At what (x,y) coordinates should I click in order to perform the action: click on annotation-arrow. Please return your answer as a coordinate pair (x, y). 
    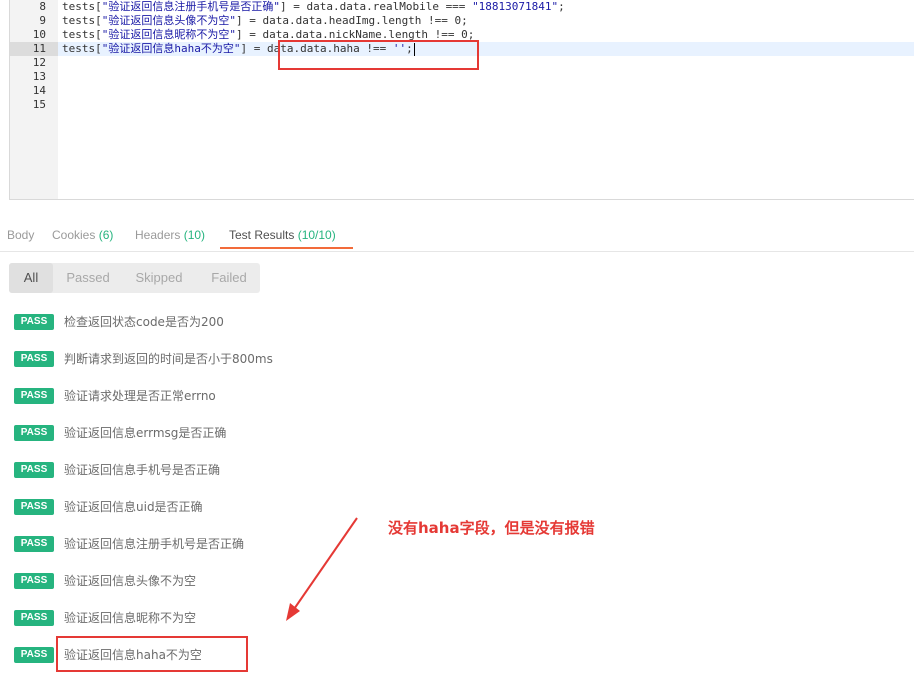
    Looking at the image, I should click on (322, 569).